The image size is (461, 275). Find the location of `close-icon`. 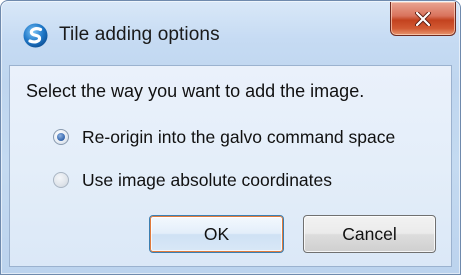

close-icon is located at coordinates (423, 18).